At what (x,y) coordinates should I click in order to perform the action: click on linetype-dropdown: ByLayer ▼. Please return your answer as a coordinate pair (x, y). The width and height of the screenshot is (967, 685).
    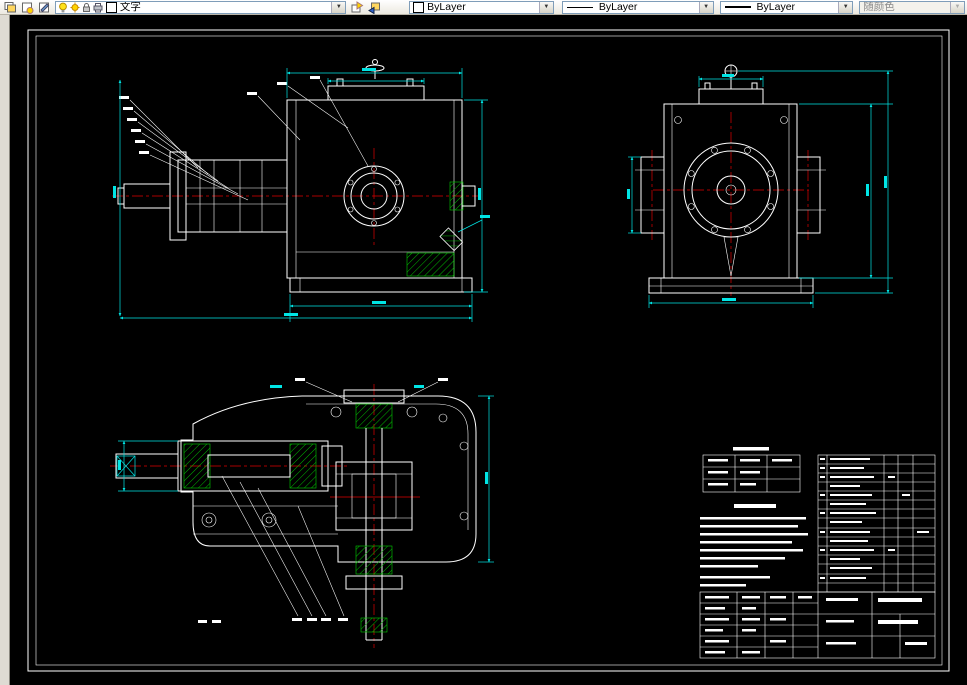
    Looking at the image, I should click on (637, 7).